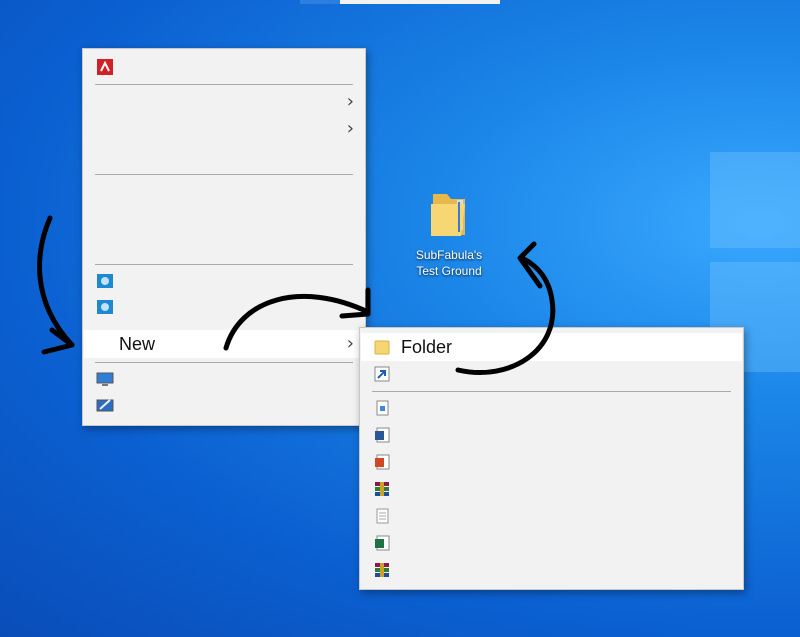 The height and width of the screenshot is (637, 800). I want to click on arrow-new-to-submenu, so click(297, 322).